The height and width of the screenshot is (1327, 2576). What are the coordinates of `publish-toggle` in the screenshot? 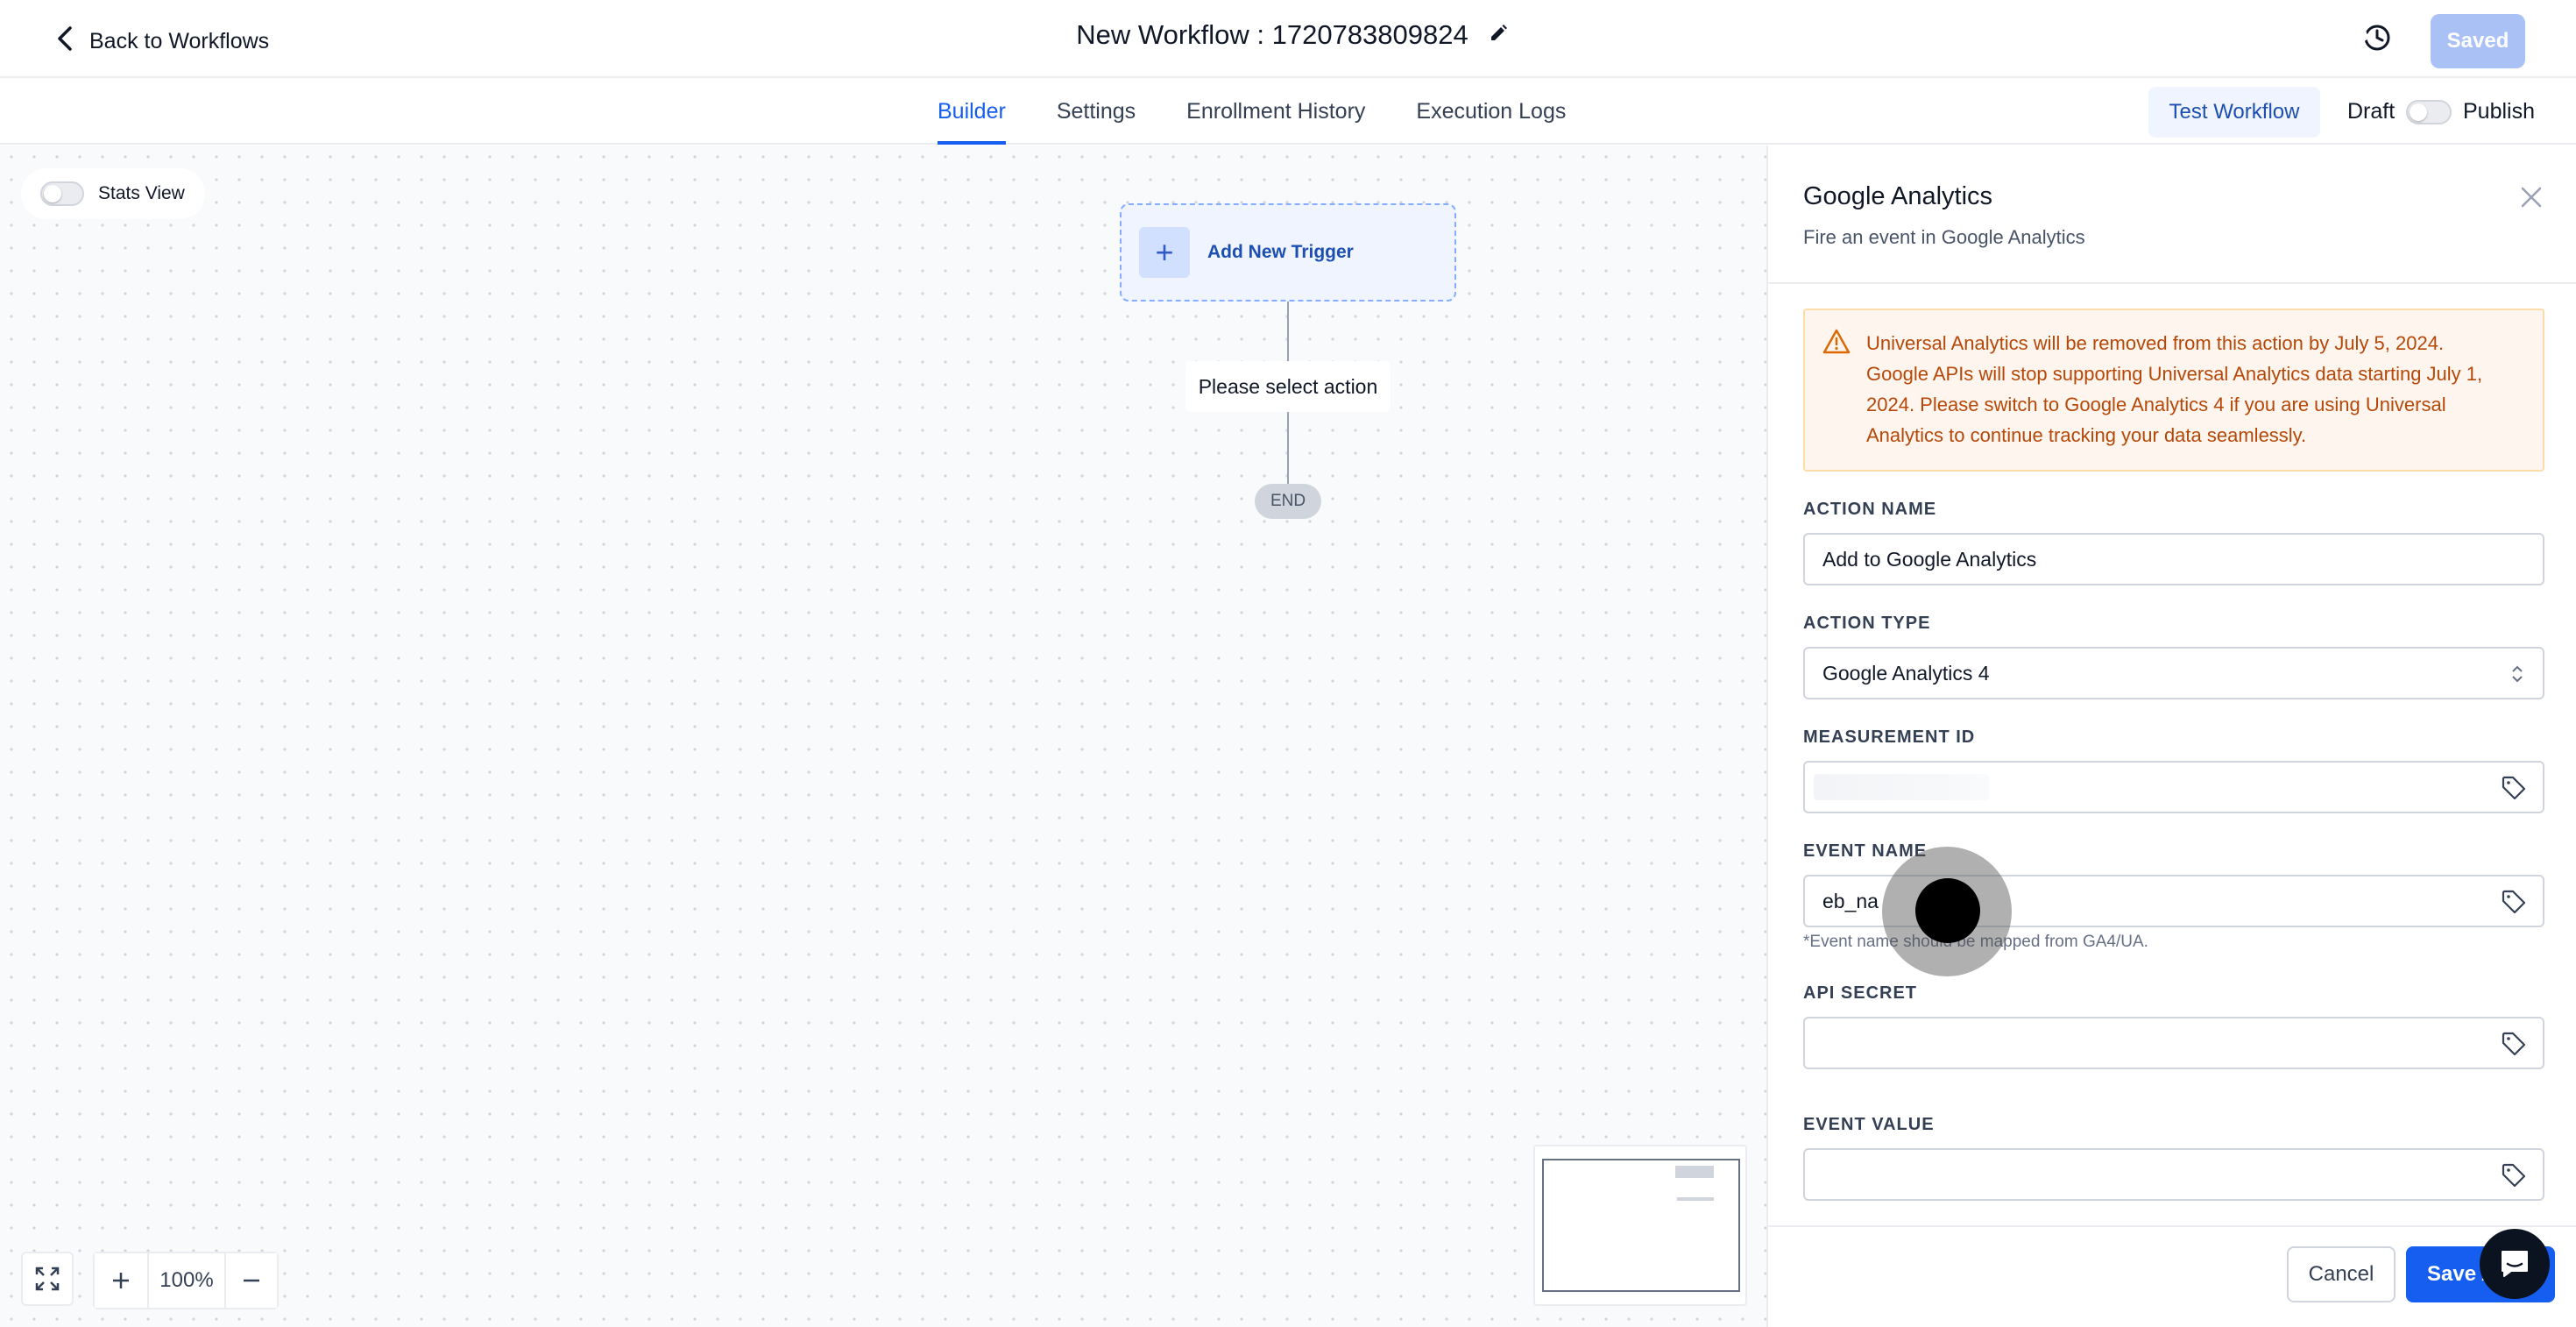 It's located at (2429, 112).